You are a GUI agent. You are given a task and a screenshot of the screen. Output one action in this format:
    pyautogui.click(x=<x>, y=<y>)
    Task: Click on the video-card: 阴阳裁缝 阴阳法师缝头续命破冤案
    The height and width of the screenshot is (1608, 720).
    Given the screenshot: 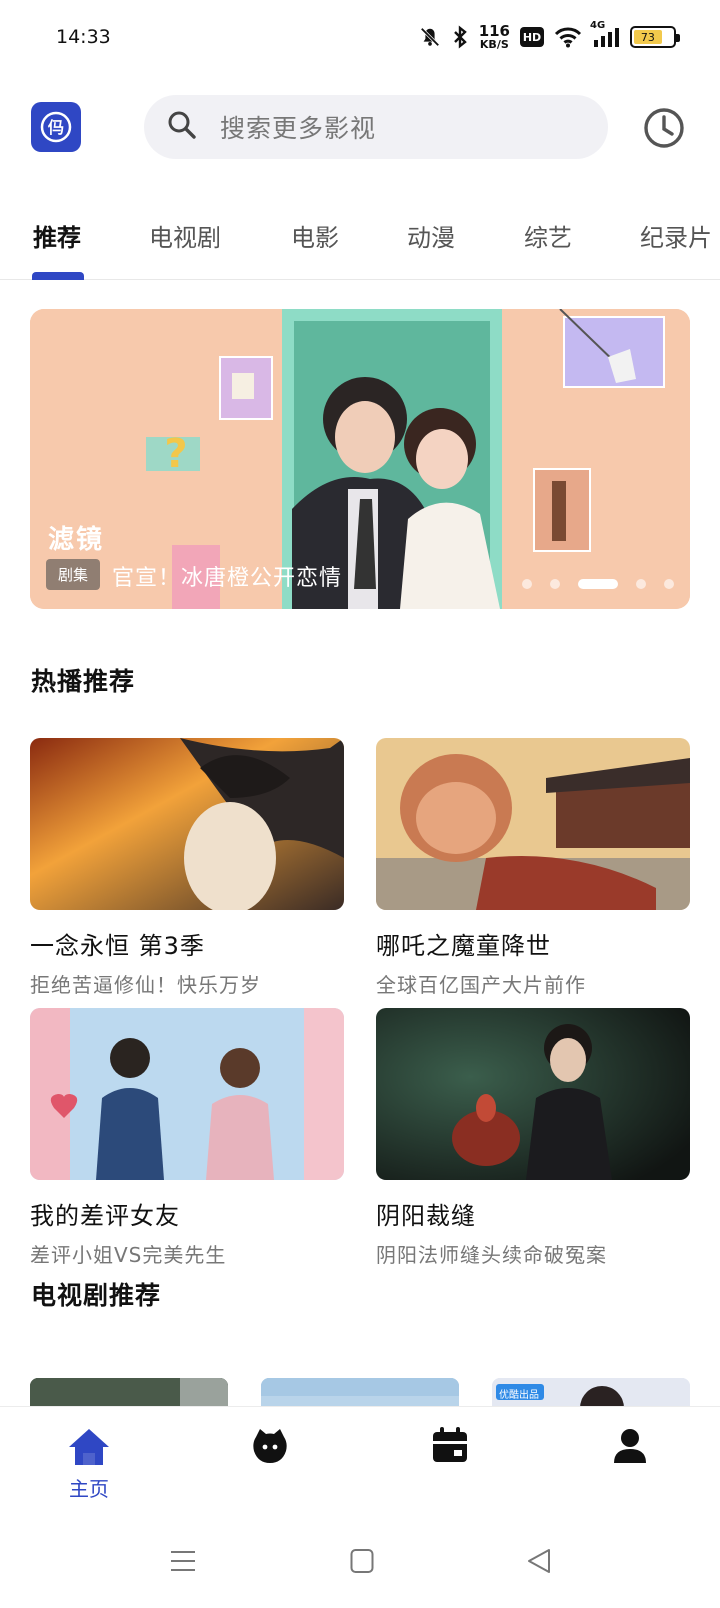 What is the action you would take?
    pyautogui.click(x=533, y=1138)
    